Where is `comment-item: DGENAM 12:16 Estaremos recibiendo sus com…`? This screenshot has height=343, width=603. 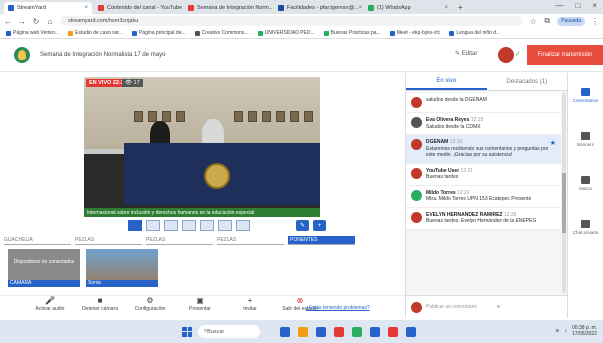
comment-item: DGENAM 12:16 Estaremos recibiendo sus com… is located at coordinates (483, 149).